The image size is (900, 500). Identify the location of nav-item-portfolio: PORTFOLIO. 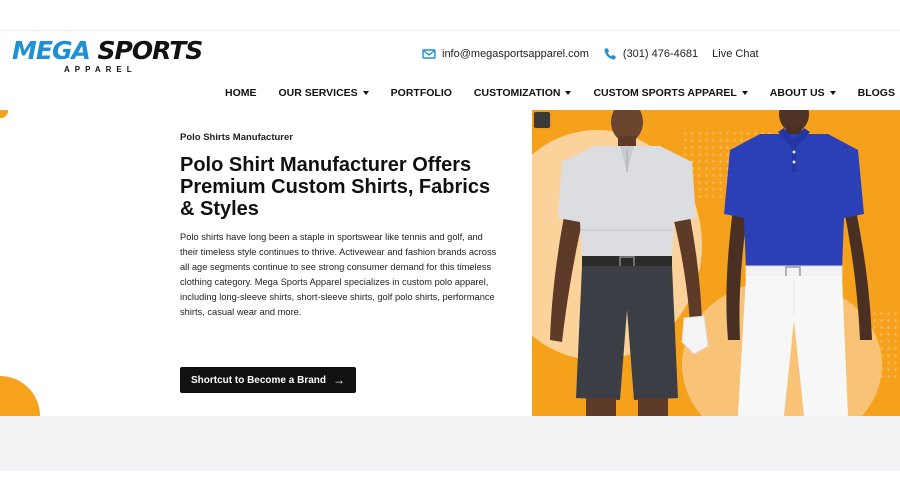
(421, 93).